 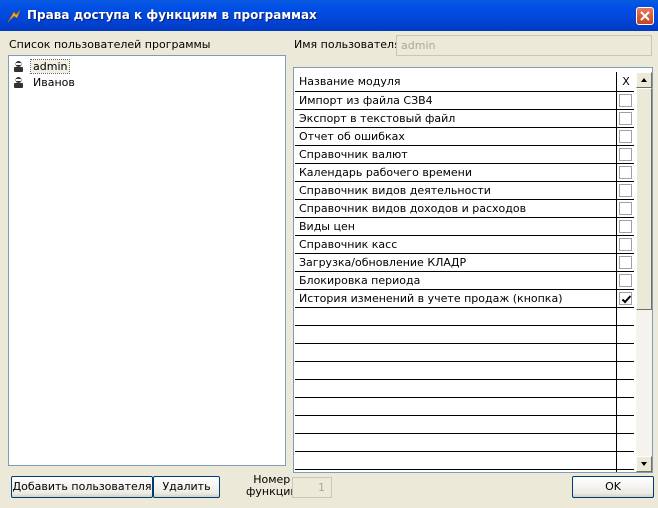 I want to click on column-header-access: X, so click(x=626, y=81).